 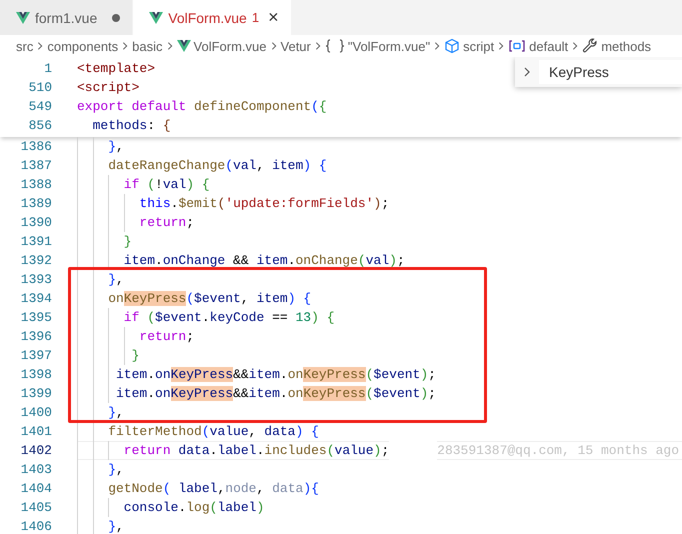 What do you see at coordinates (36, 185) in the screenshot?
I see `line-number: 1388` at bounding box center [36, 185].